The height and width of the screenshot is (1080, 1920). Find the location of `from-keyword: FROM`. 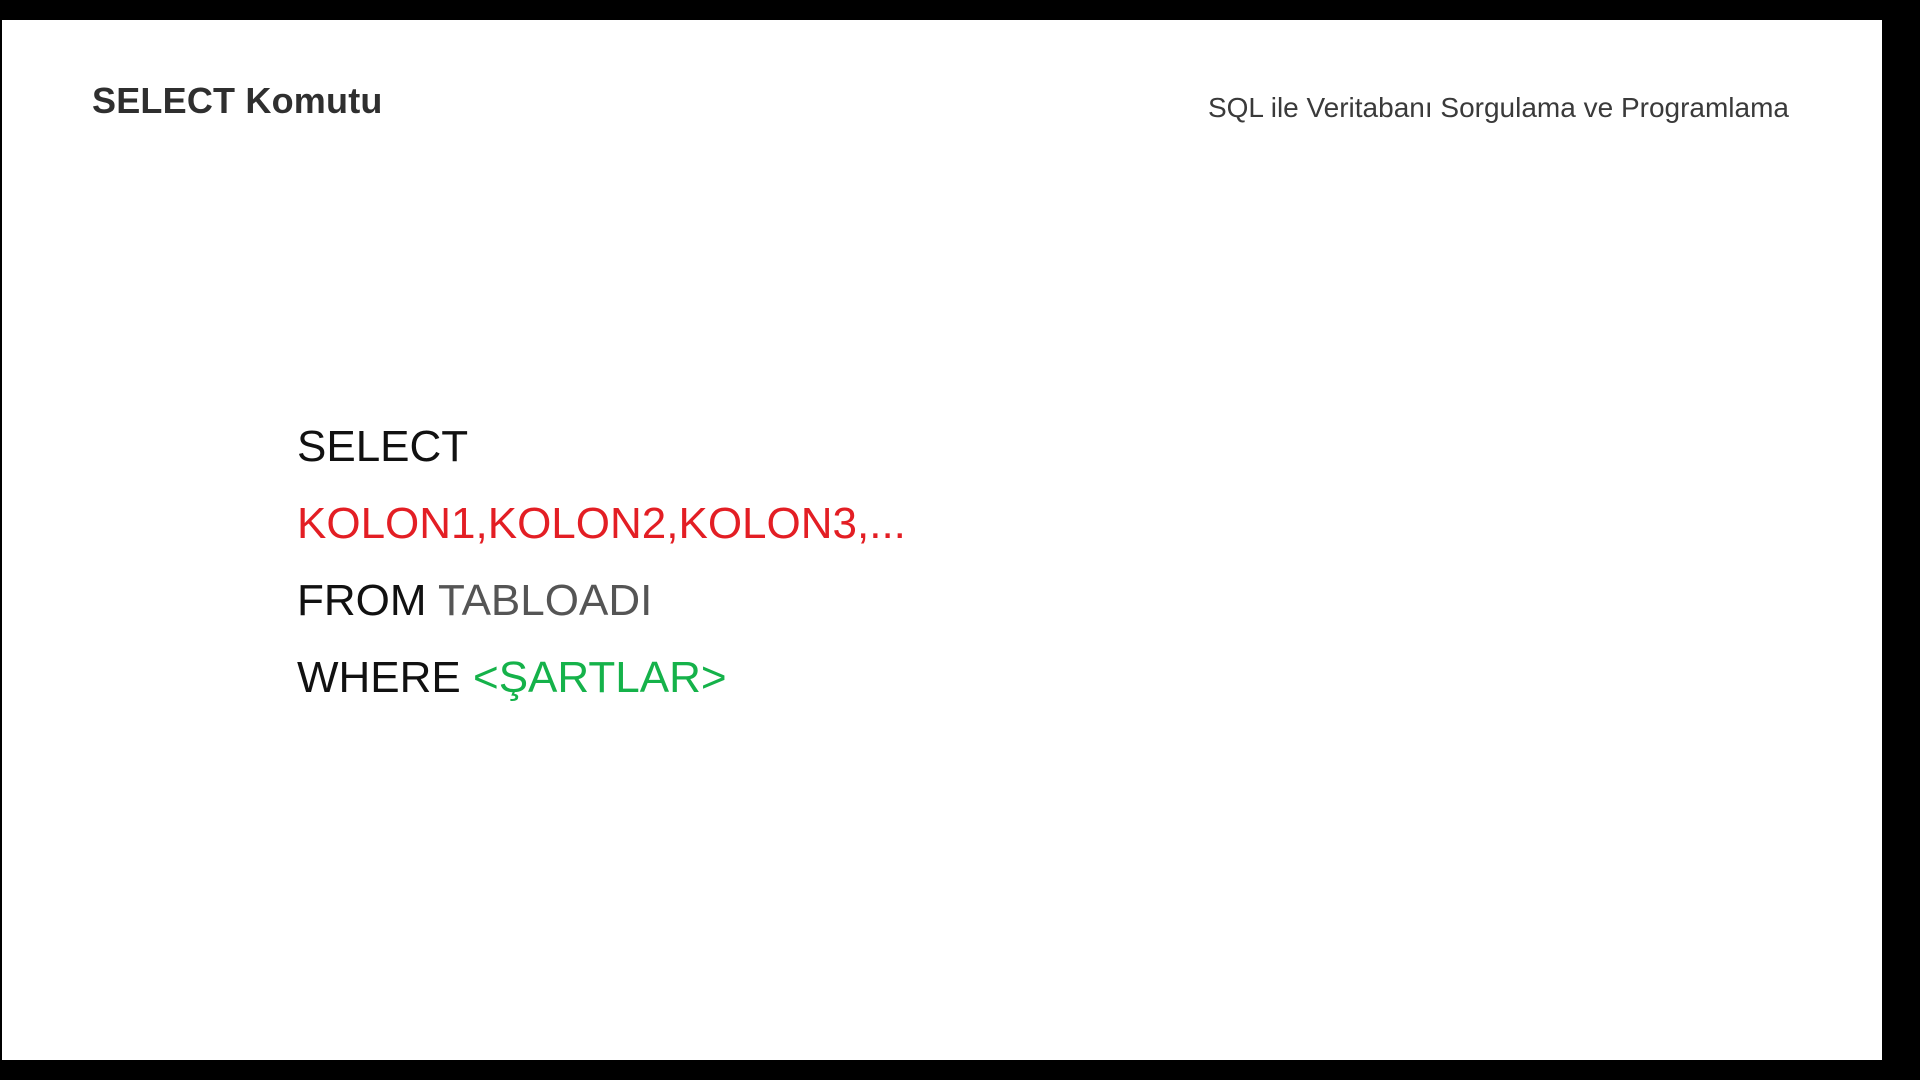

from-keyword: FROM is located at coordinates (362, 600).